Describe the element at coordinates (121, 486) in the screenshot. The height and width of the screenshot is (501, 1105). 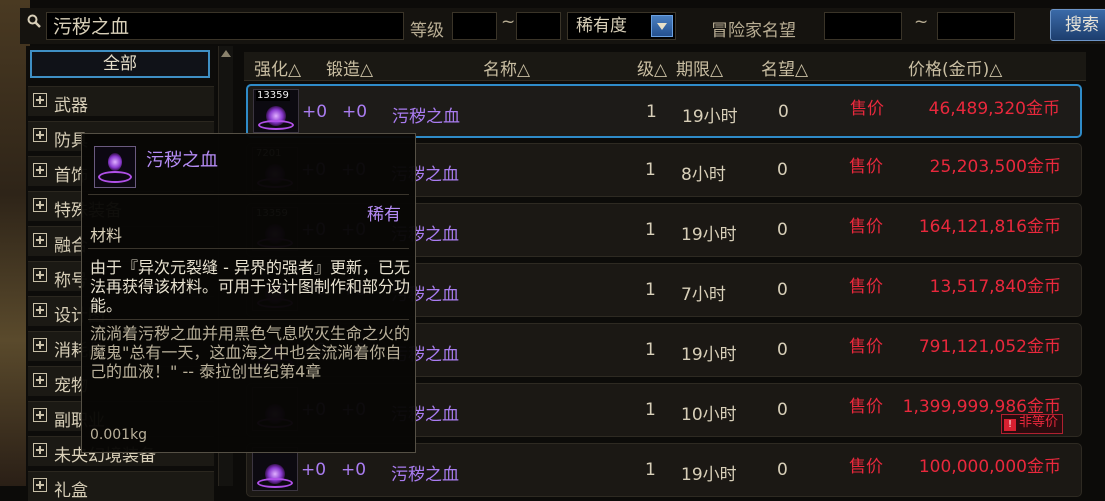
I see `category-item: 礼盒` at that location.